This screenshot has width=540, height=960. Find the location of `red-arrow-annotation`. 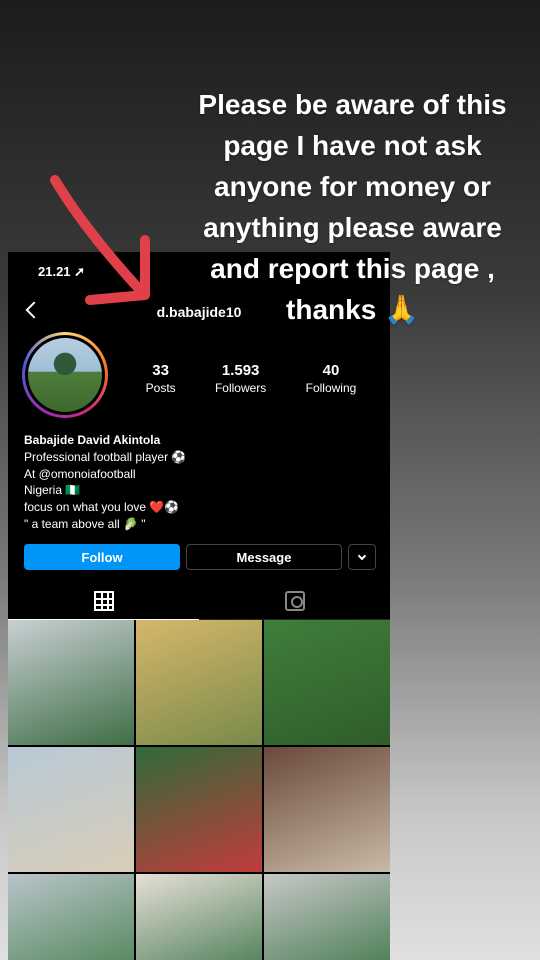

red-arrow-annotation is located at coordinates (100, 240).